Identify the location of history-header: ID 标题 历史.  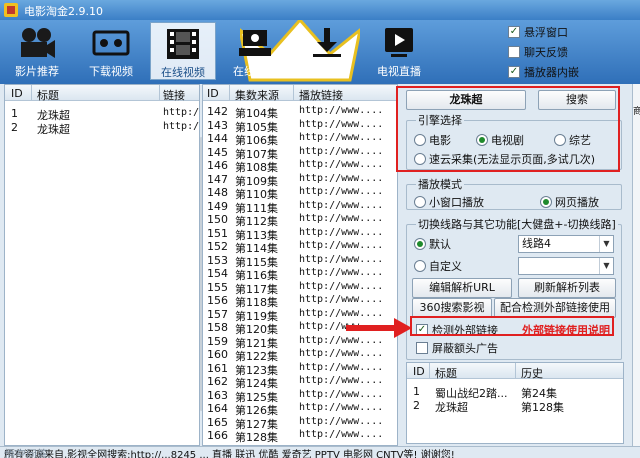
(515, 372).